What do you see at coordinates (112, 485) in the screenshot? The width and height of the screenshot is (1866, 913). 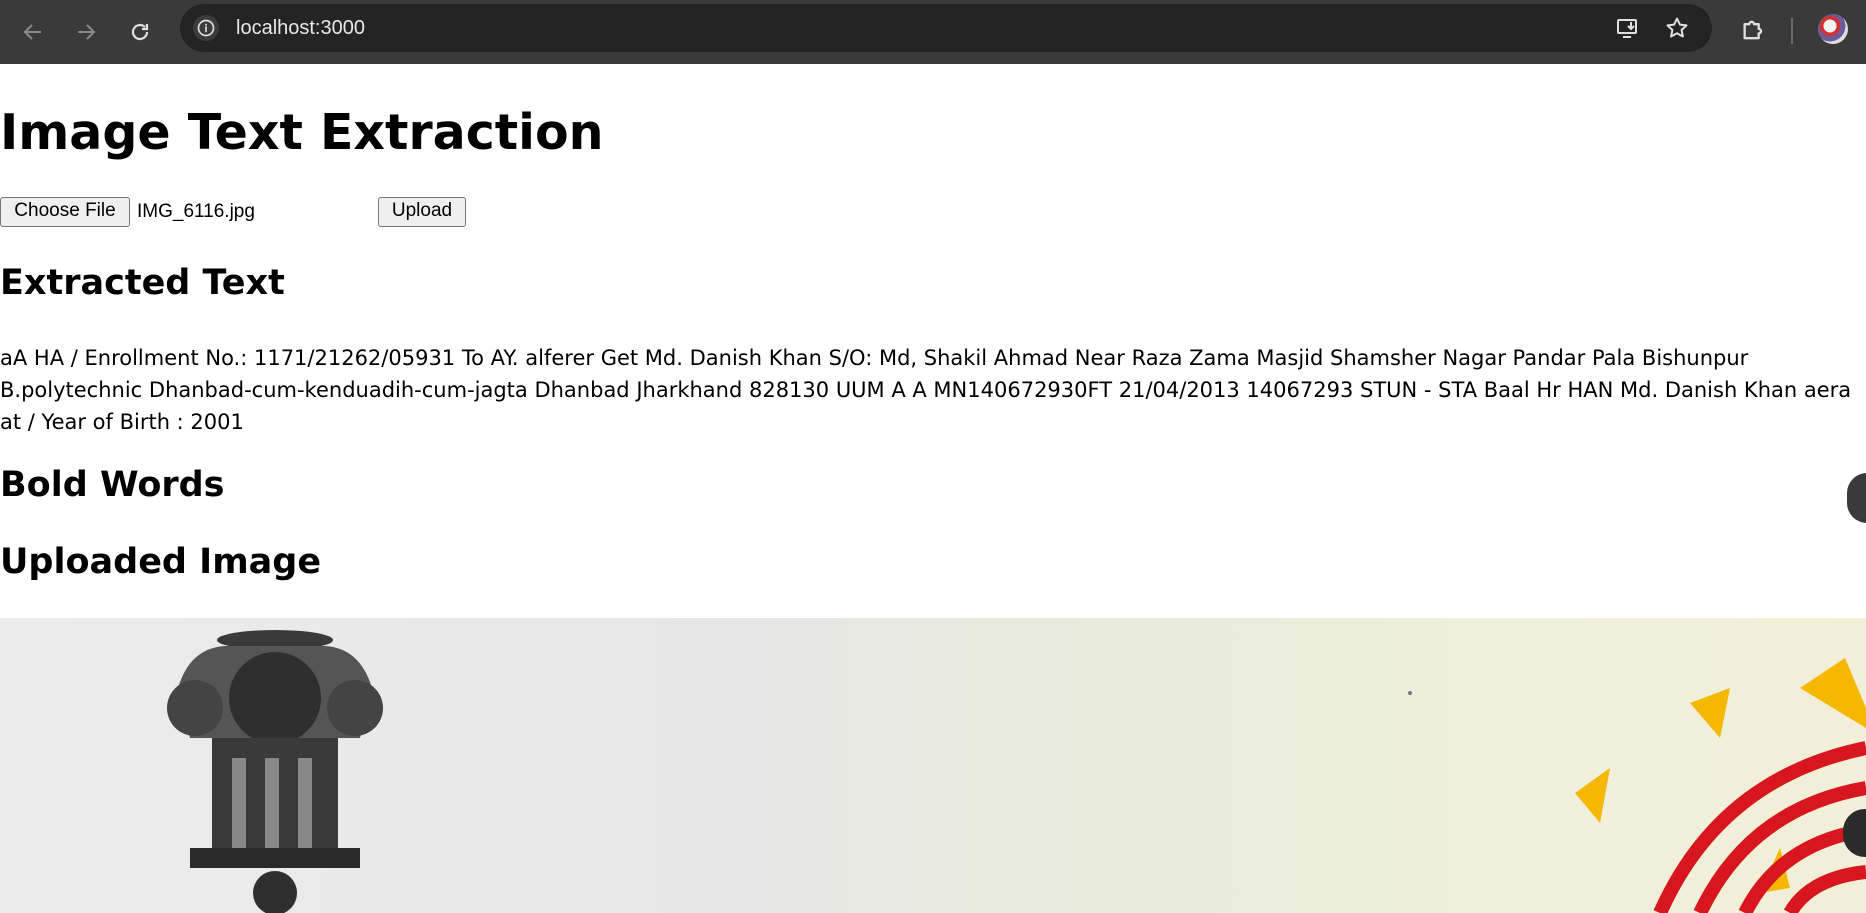 I see `bold-words-heading: Bold Words` at bounding box center [112, 485].